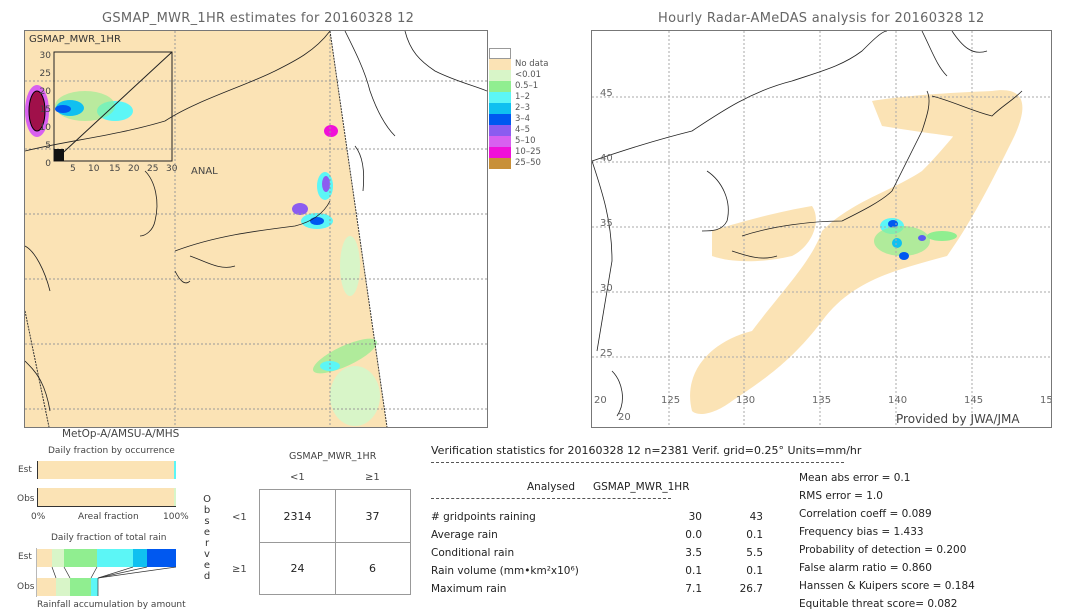  I want to click on stat-analysed: 3.5, so click(693, 553).